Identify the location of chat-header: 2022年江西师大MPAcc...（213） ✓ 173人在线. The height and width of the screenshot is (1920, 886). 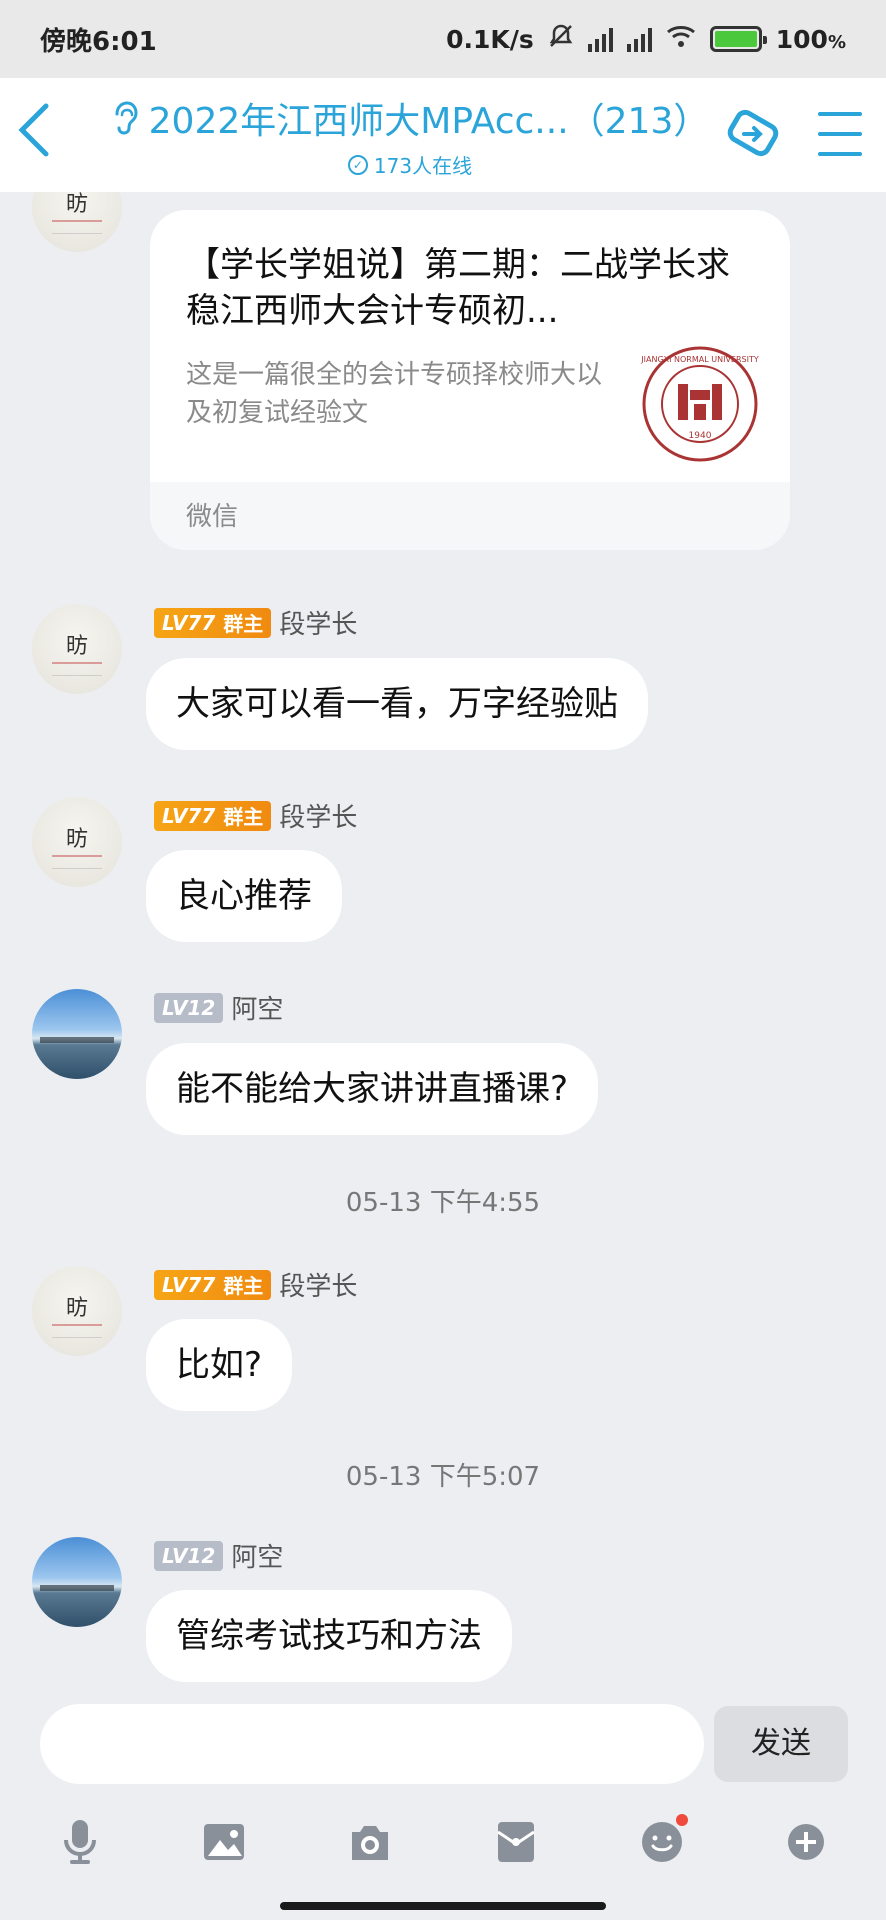
(443, 135).